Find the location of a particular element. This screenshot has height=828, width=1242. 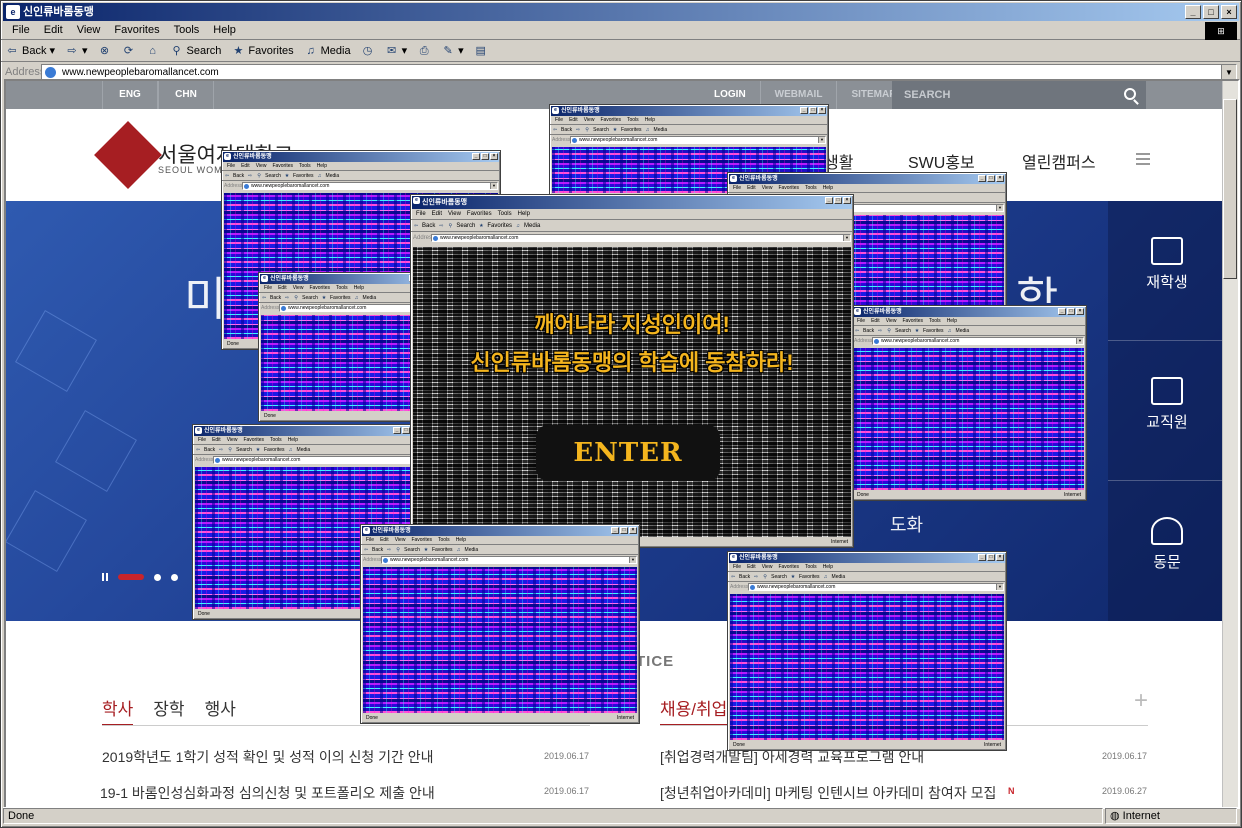

refresh-button: ⟳ is located at coordinates (129, 51).